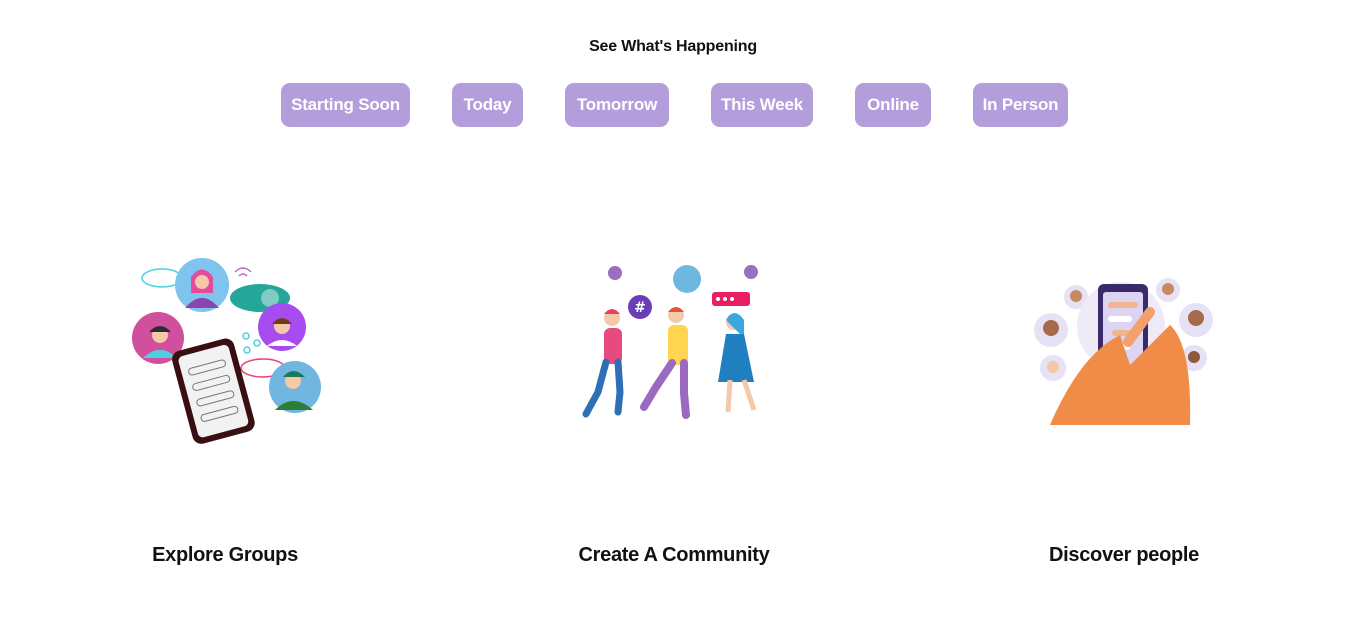 This screenshot has height=621, width=1346. Describe the element at coordinates (670, 342) in the screenshot. I see `create-community-illustration: #` at that location.